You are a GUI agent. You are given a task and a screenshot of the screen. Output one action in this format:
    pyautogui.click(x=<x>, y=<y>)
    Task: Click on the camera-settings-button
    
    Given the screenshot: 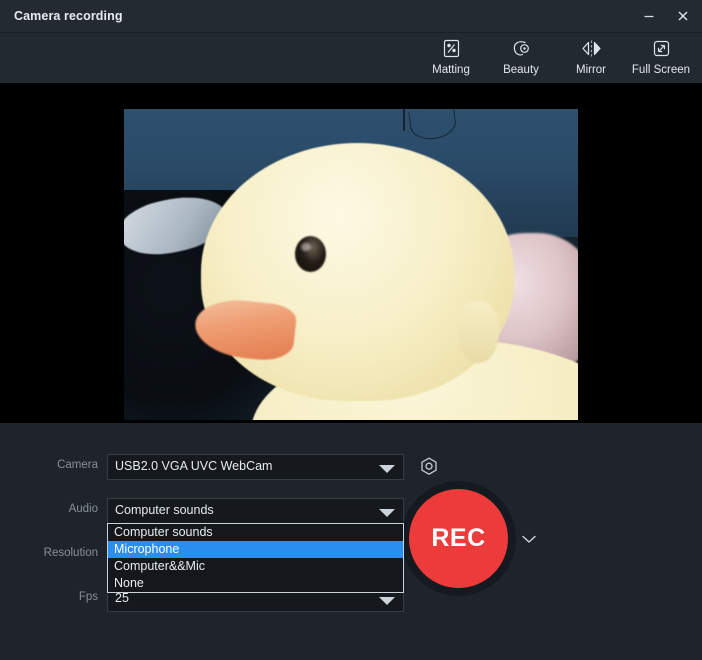 What is the action you would take?
    pyautogui.click(x=429, y=467)
    